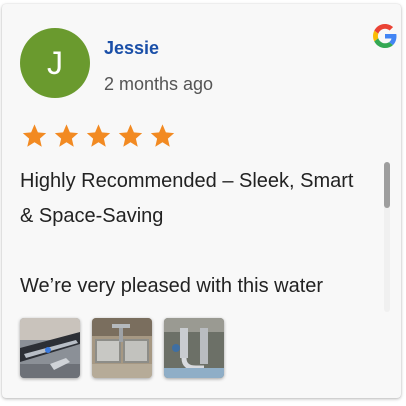 The image size is (406, 406). I want to click on google-g-icon, so click(385, 36).